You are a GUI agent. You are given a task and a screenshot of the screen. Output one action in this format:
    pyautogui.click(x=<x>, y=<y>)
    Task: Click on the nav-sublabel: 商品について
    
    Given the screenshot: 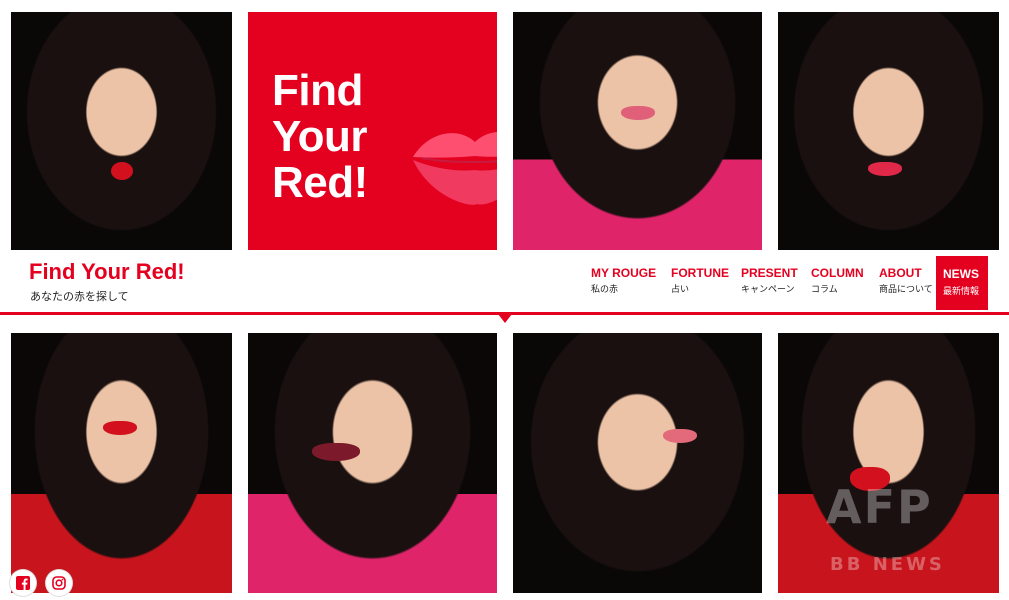 What is the action you would take?
    pyautogui.click(x=906, y=289)
    